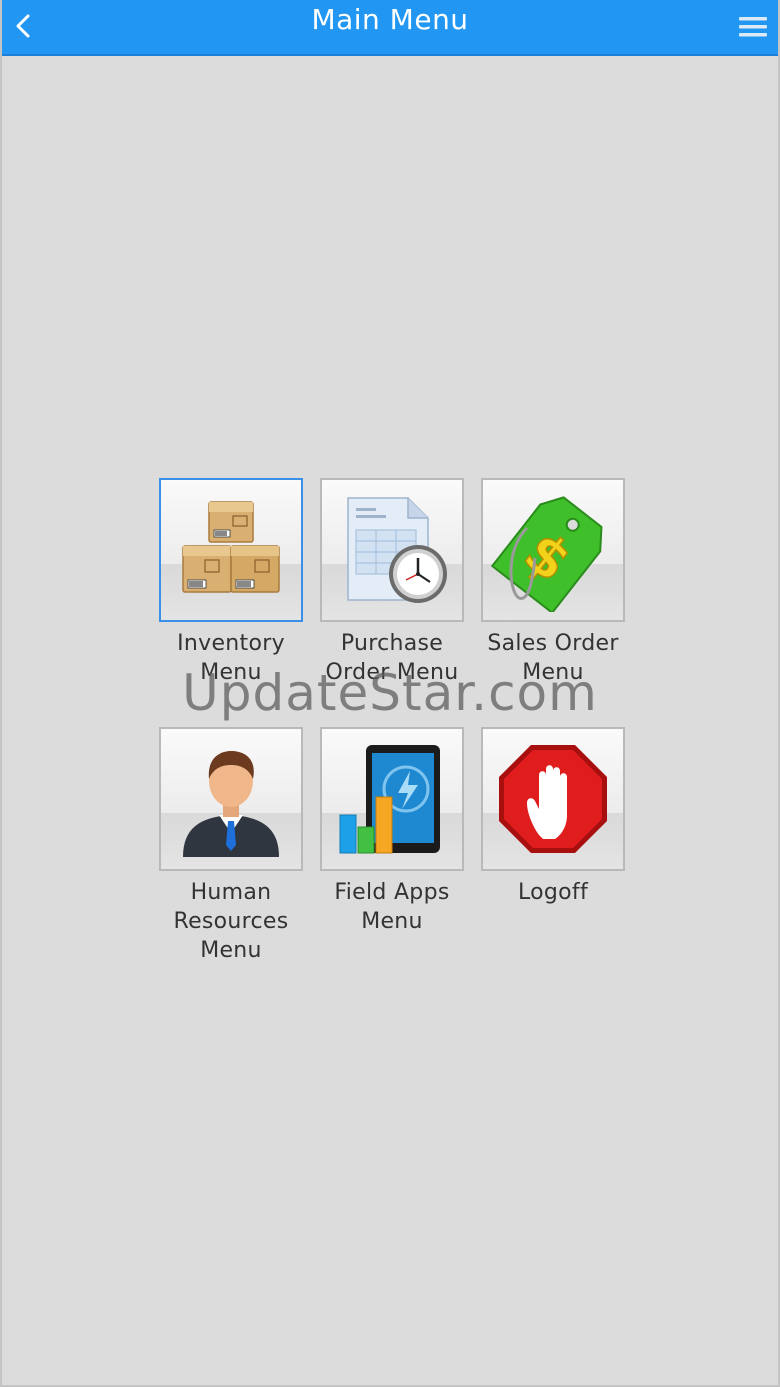  What do you see at coordinates (231, 658) in the screenshot?
I see `inventory-menu-label: Inventory Menu` at bounding box center [231, 658].